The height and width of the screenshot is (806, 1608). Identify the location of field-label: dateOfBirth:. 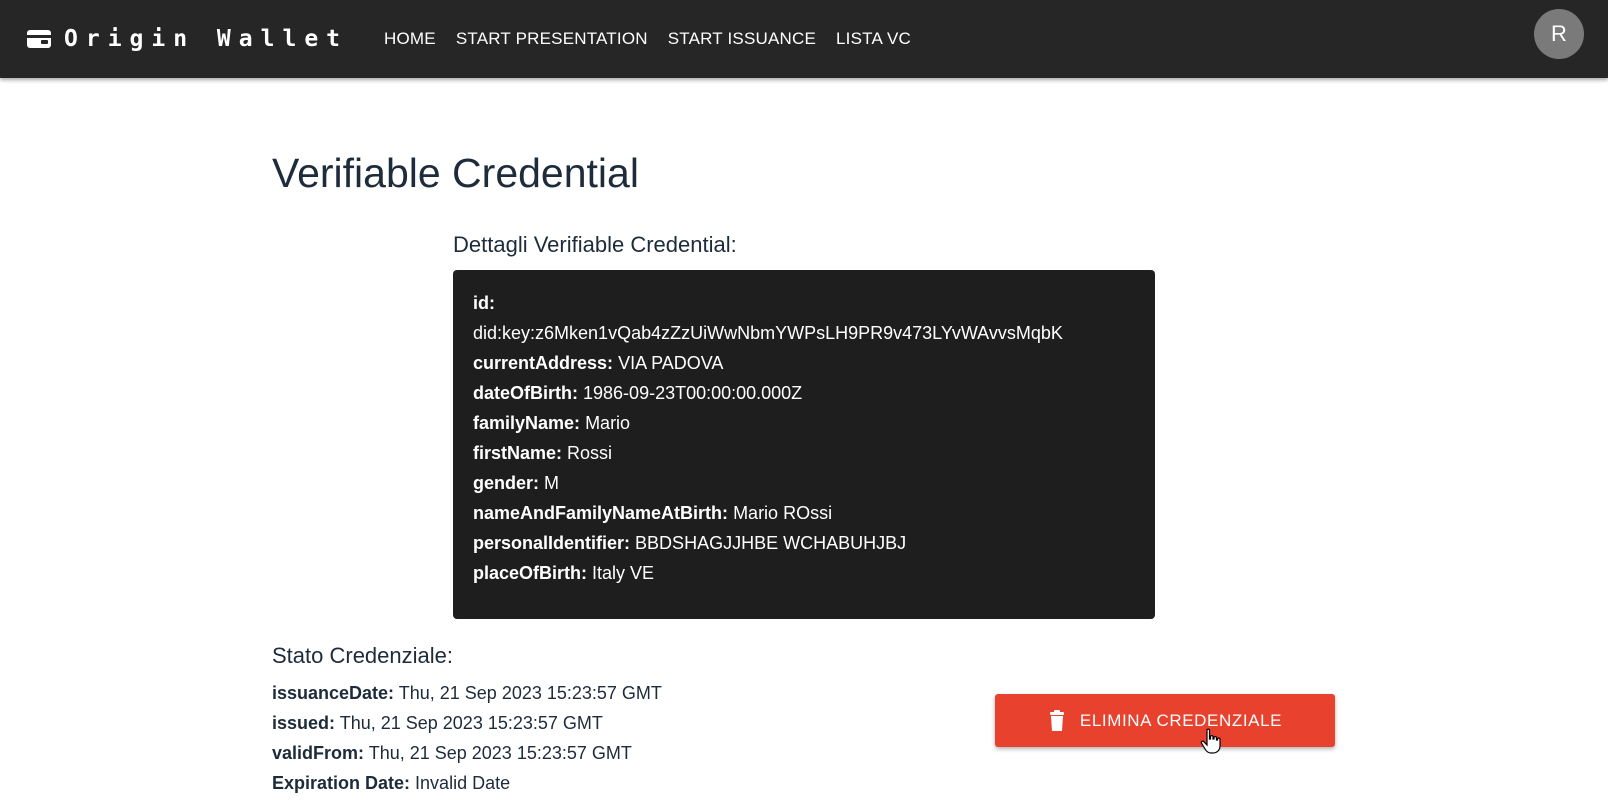
(525, 393).